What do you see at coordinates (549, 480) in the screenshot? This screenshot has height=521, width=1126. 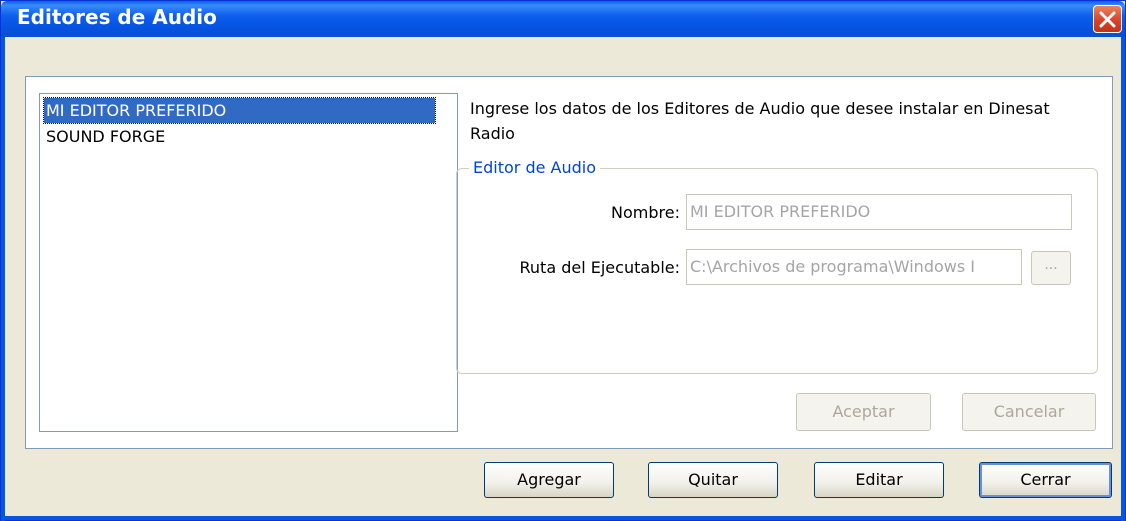 I see `add-button: Agregar` at bounding box center [549, 480].